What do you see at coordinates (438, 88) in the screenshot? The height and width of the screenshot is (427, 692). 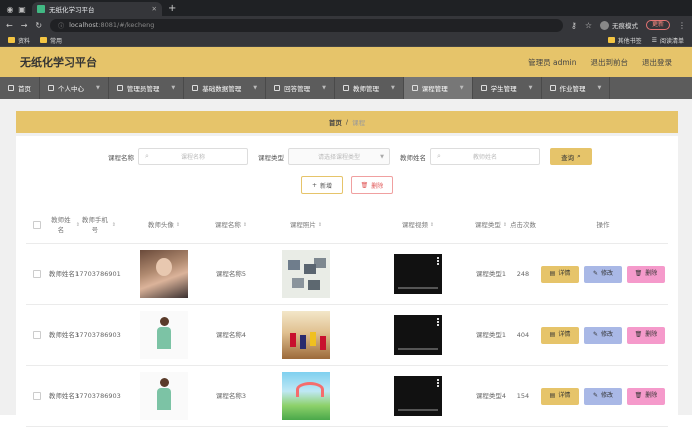 I see `nav-item-courses: 课程管理 ▼` at bounding box center [438, 88].